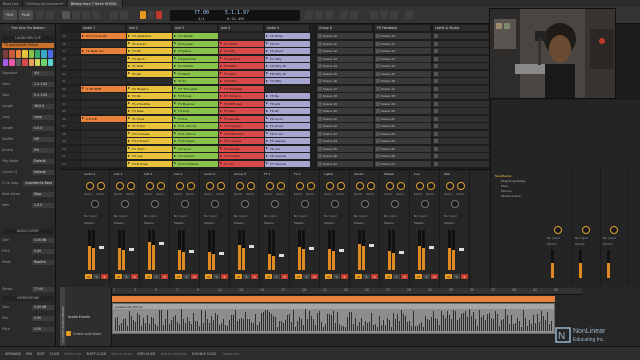  What do you see at coordinates (149, 133) in the screenshot?
I see `launcher-clip: T2.7 Lalvea` at bounding box center [149, 133].